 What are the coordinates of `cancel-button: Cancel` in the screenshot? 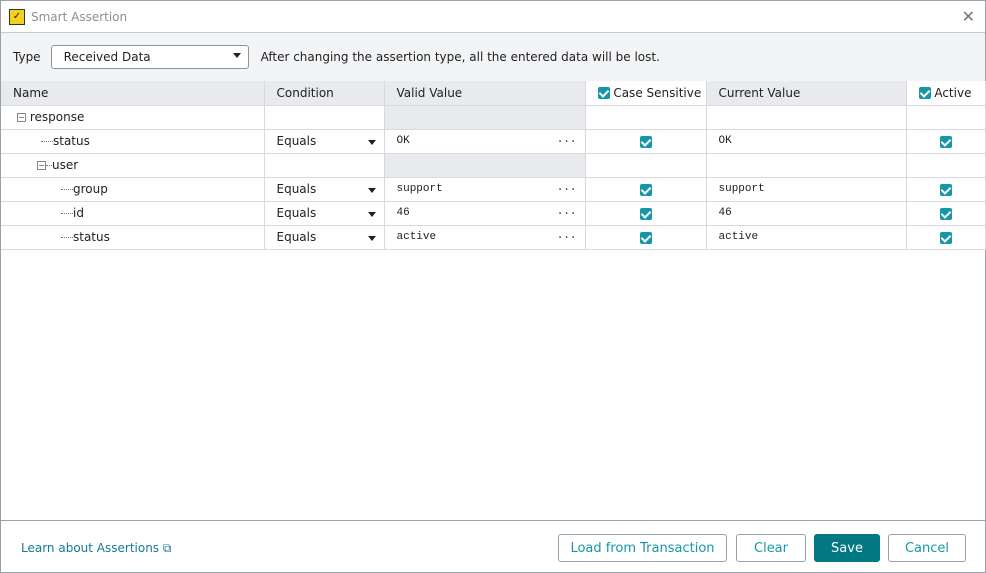 It's located at (927, 548).